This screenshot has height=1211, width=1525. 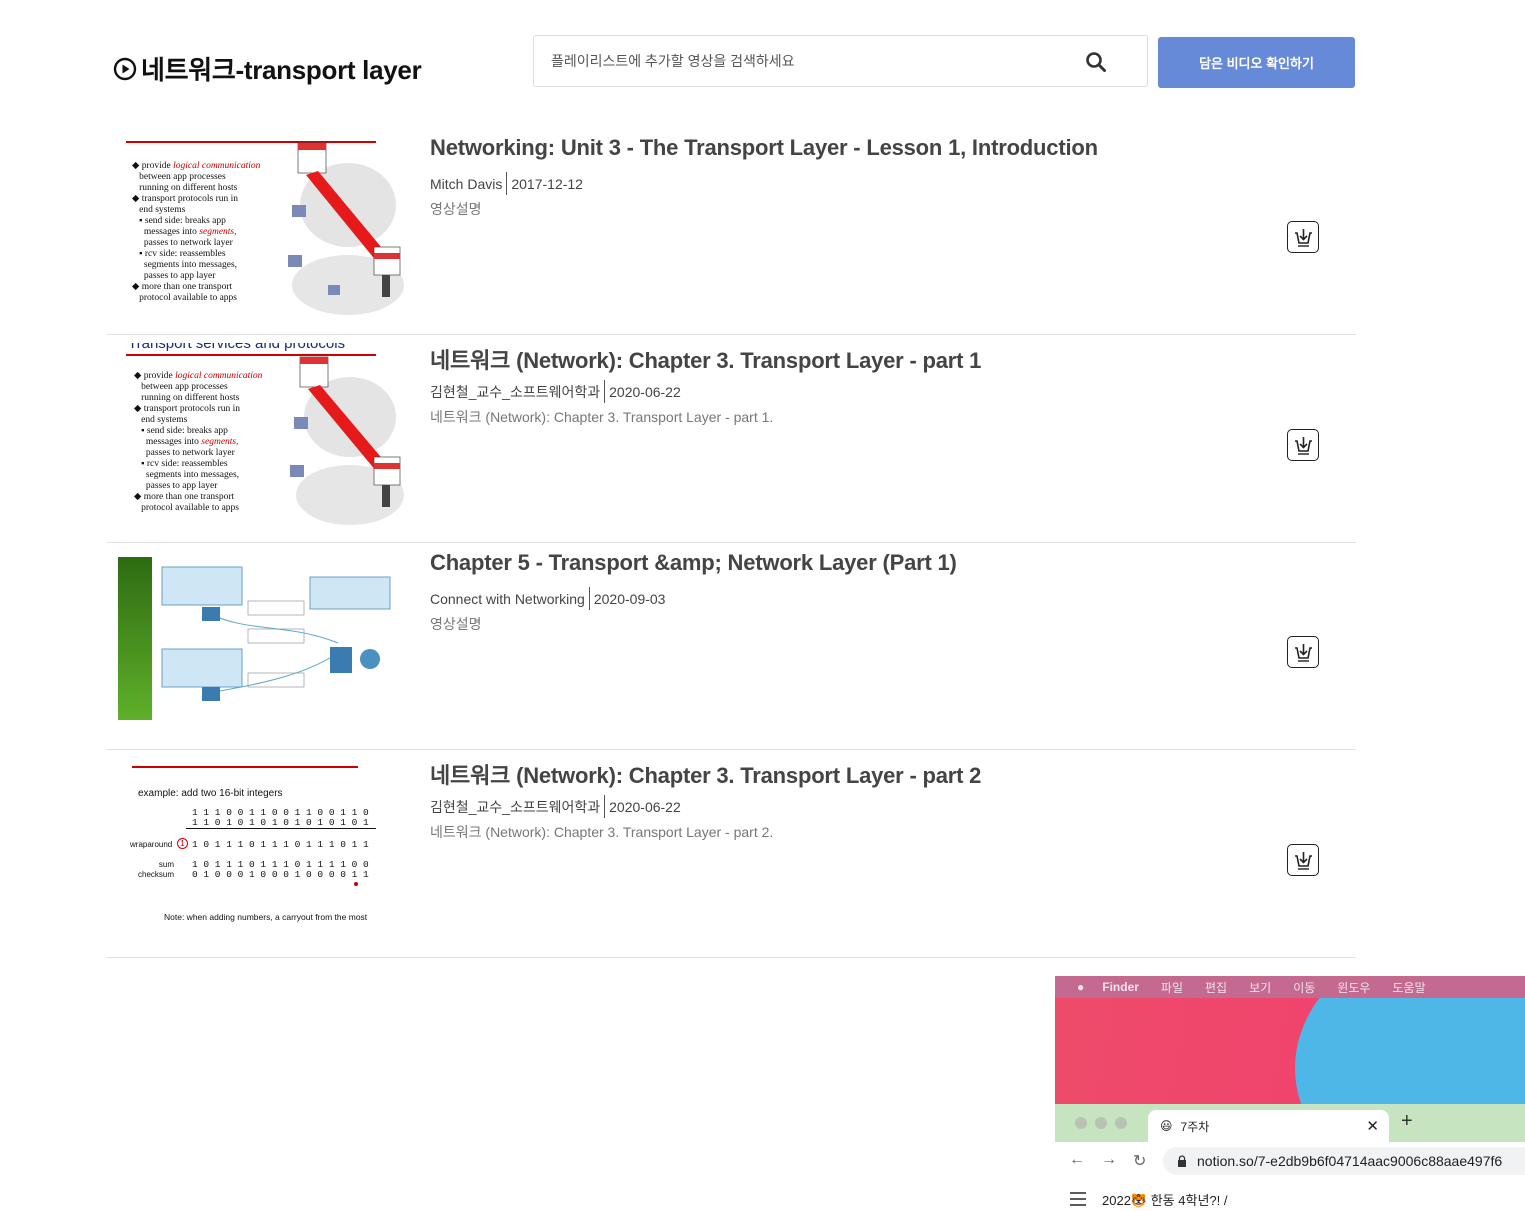 I want to click on wallpaper-wave, so click(x=1410, y=1053).